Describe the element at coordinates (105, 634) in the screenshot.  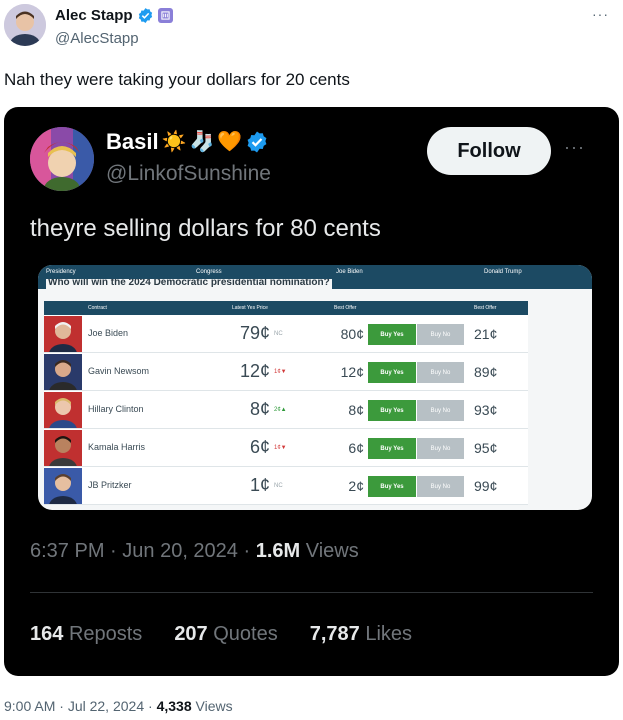
I see `reposts-label: Reposts` at that location.